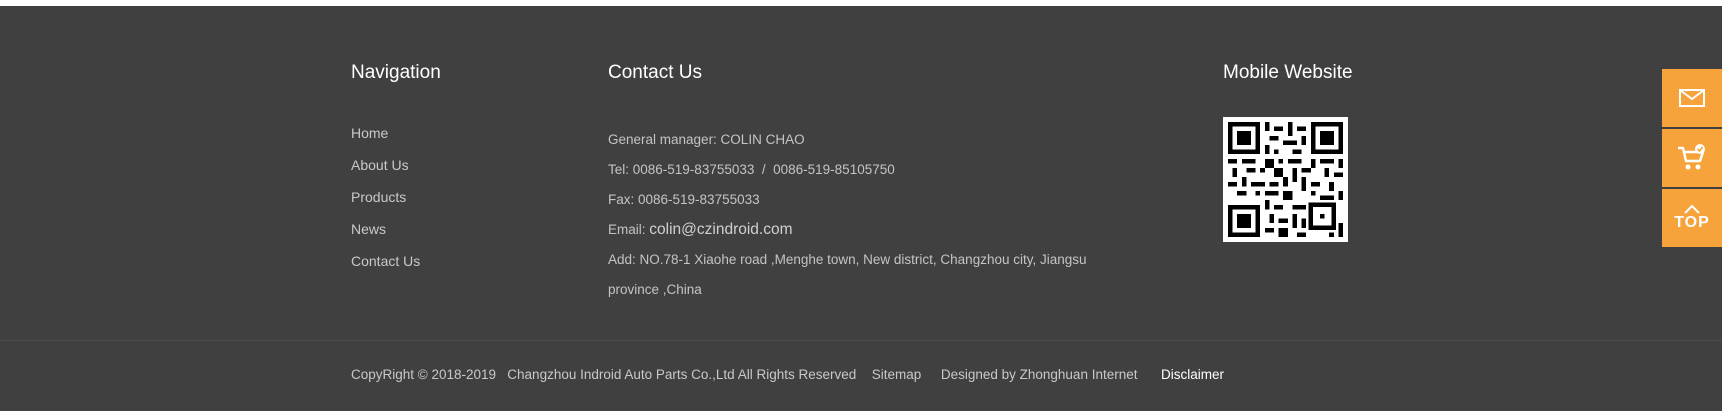 This screenshot has height=411, width=1722. I want to click on navigation-title: Navigation, so click(396, 72).